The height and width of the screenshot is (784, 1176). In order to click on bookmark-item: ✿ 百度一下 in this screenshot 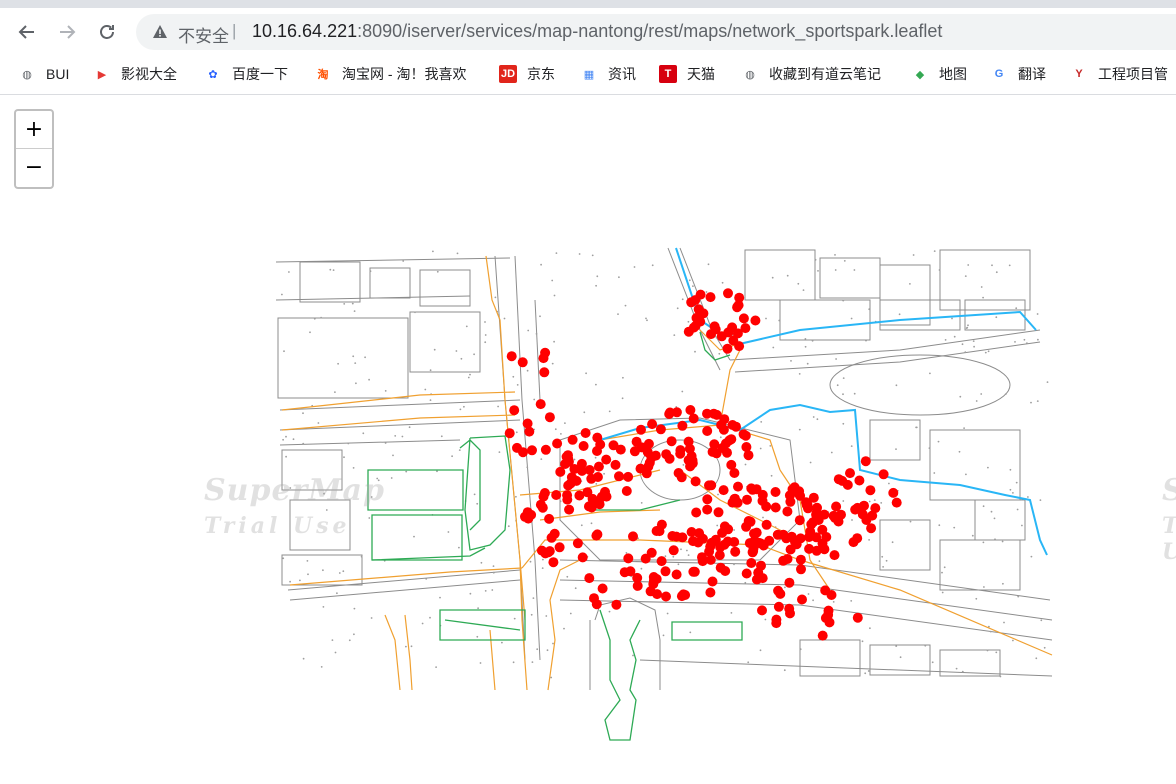, I will do `click(246, 74)`.